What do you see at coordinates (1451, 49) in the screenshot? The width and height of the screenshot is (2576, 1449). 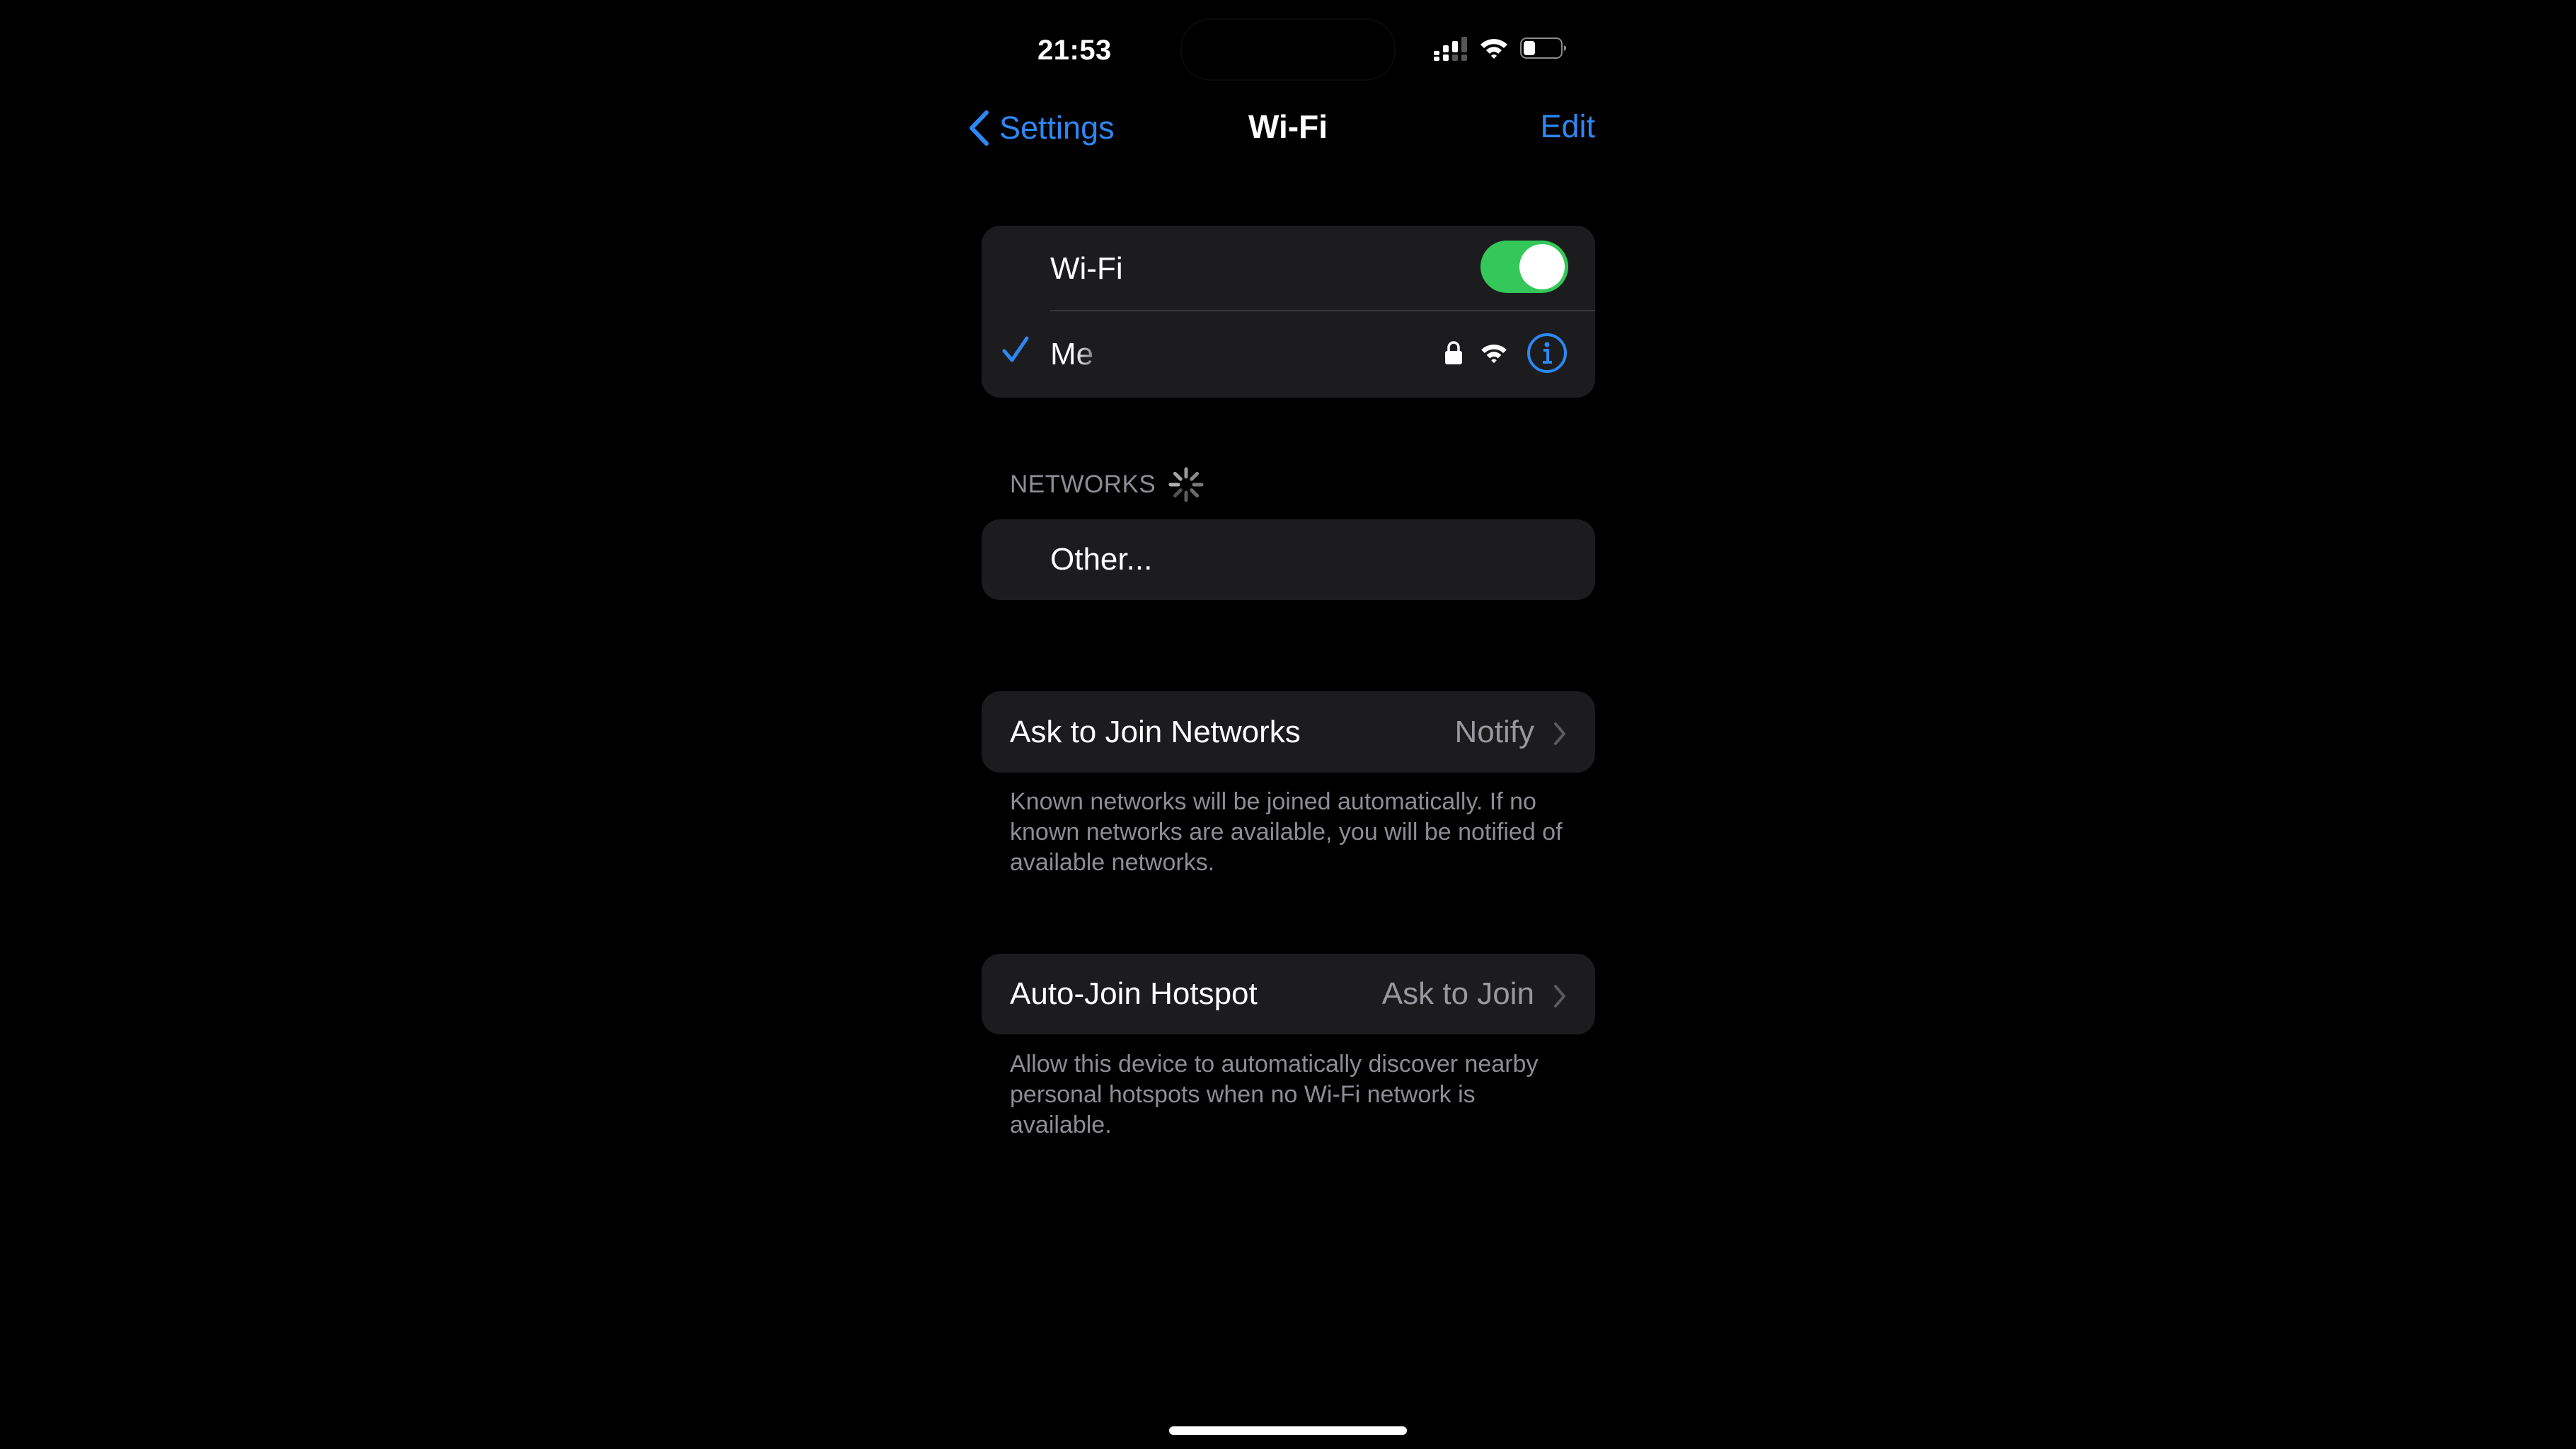 I see `cellular-signal-icon` at bounding box center [1451, 49].